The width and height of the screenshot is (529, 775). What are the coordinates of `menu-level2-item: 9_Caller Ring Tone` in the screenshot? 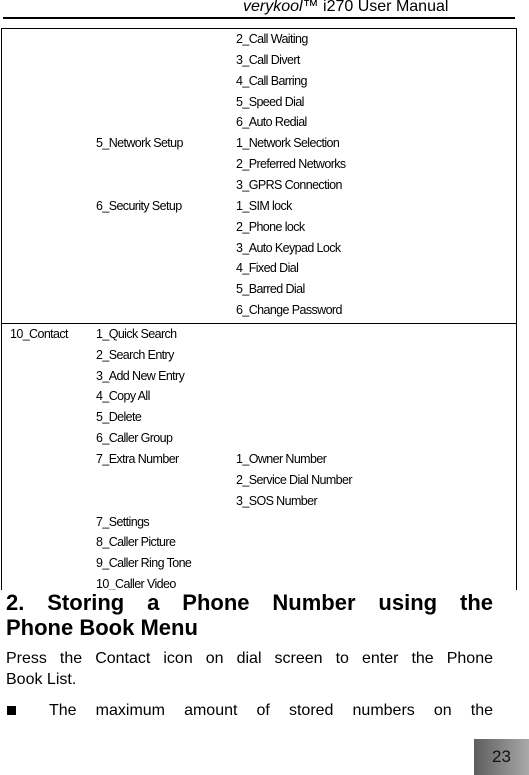 It's located at (144, 563).